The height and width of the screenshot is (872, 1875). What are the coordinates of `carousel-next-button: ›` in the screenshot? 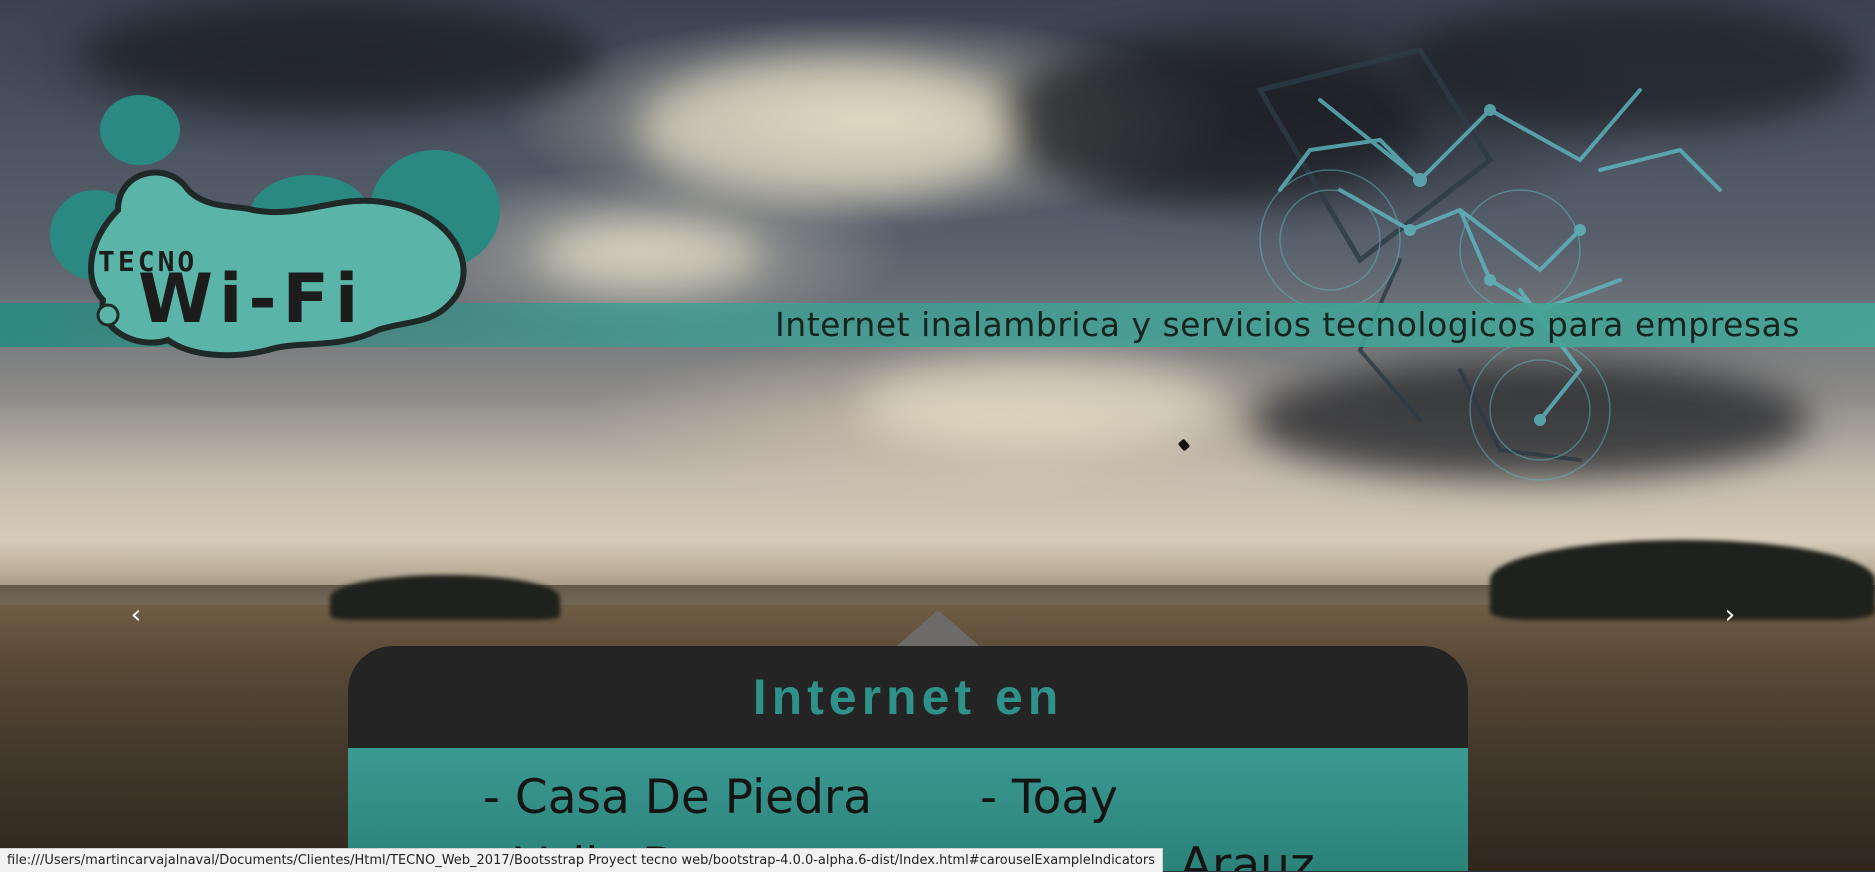 It's located at (1730, 615).